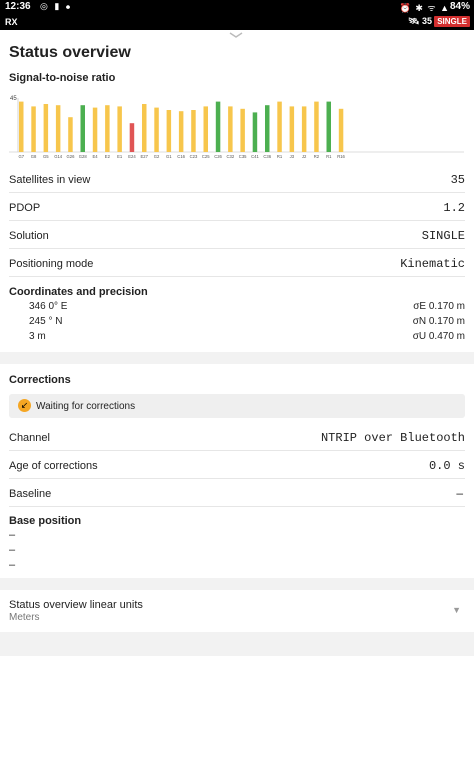 The width and height of the screenshot is (474, 758). Describe the element at coordinates (237, 406) in the screenshot. I see `waiting-corrections-notice: ↙ Waiting for corrections` at that location.